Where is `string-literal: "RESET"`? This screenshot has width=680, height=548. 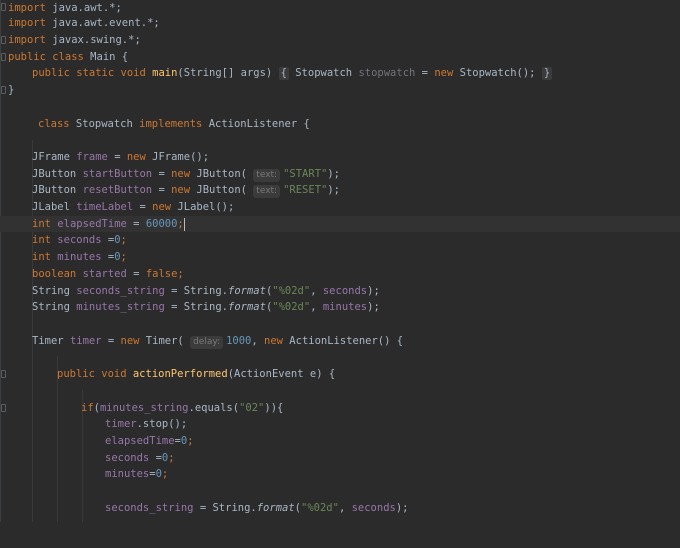 string-literal: "RESET" is located at coordinates (305, 190).